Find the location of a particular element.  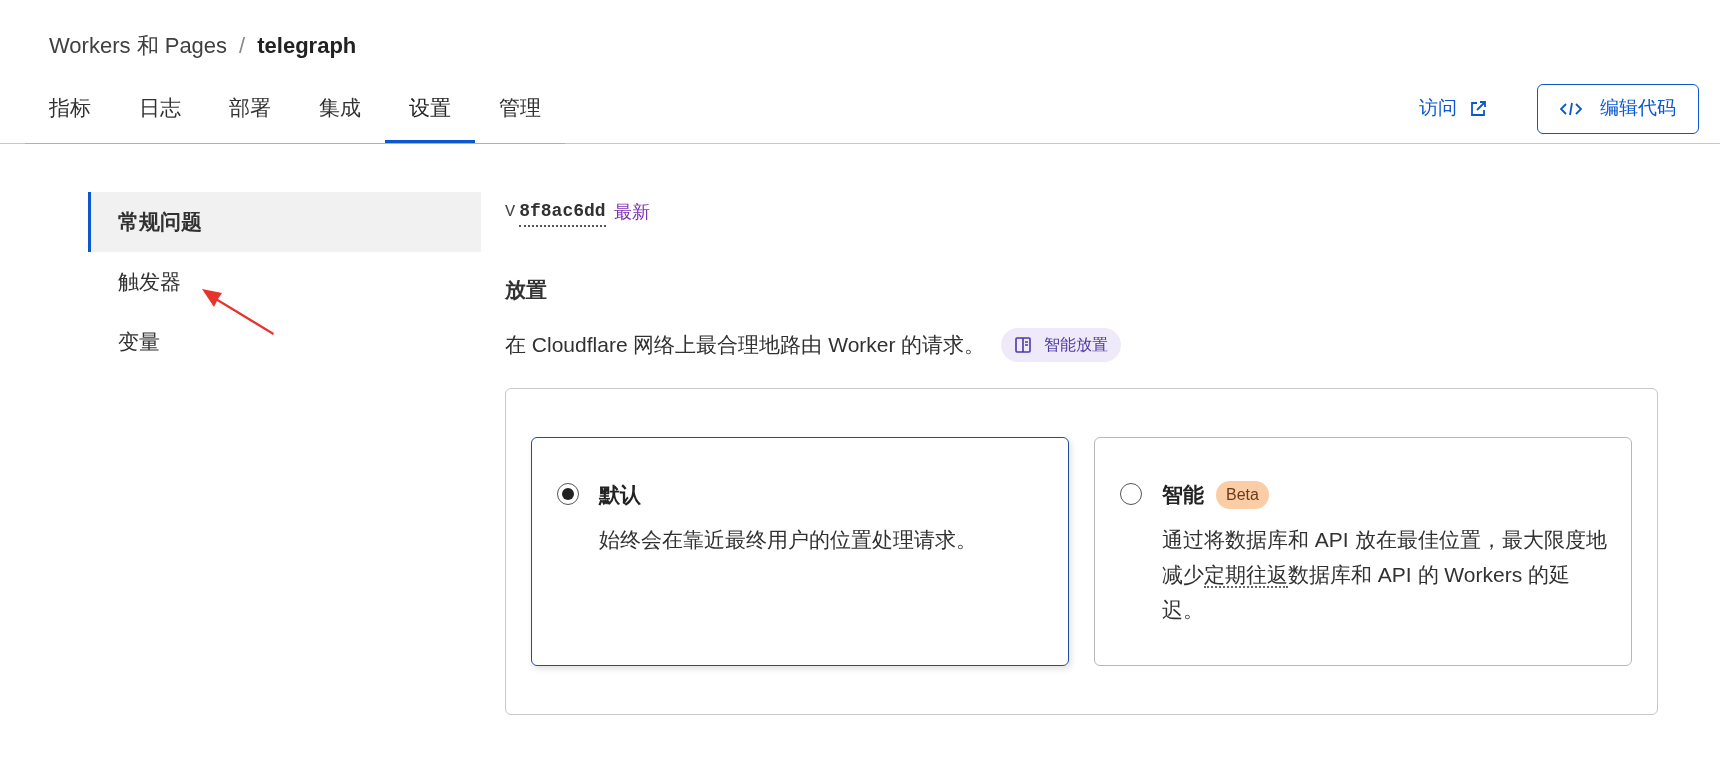

version-prefix: V is located at coordinates (510, 212).